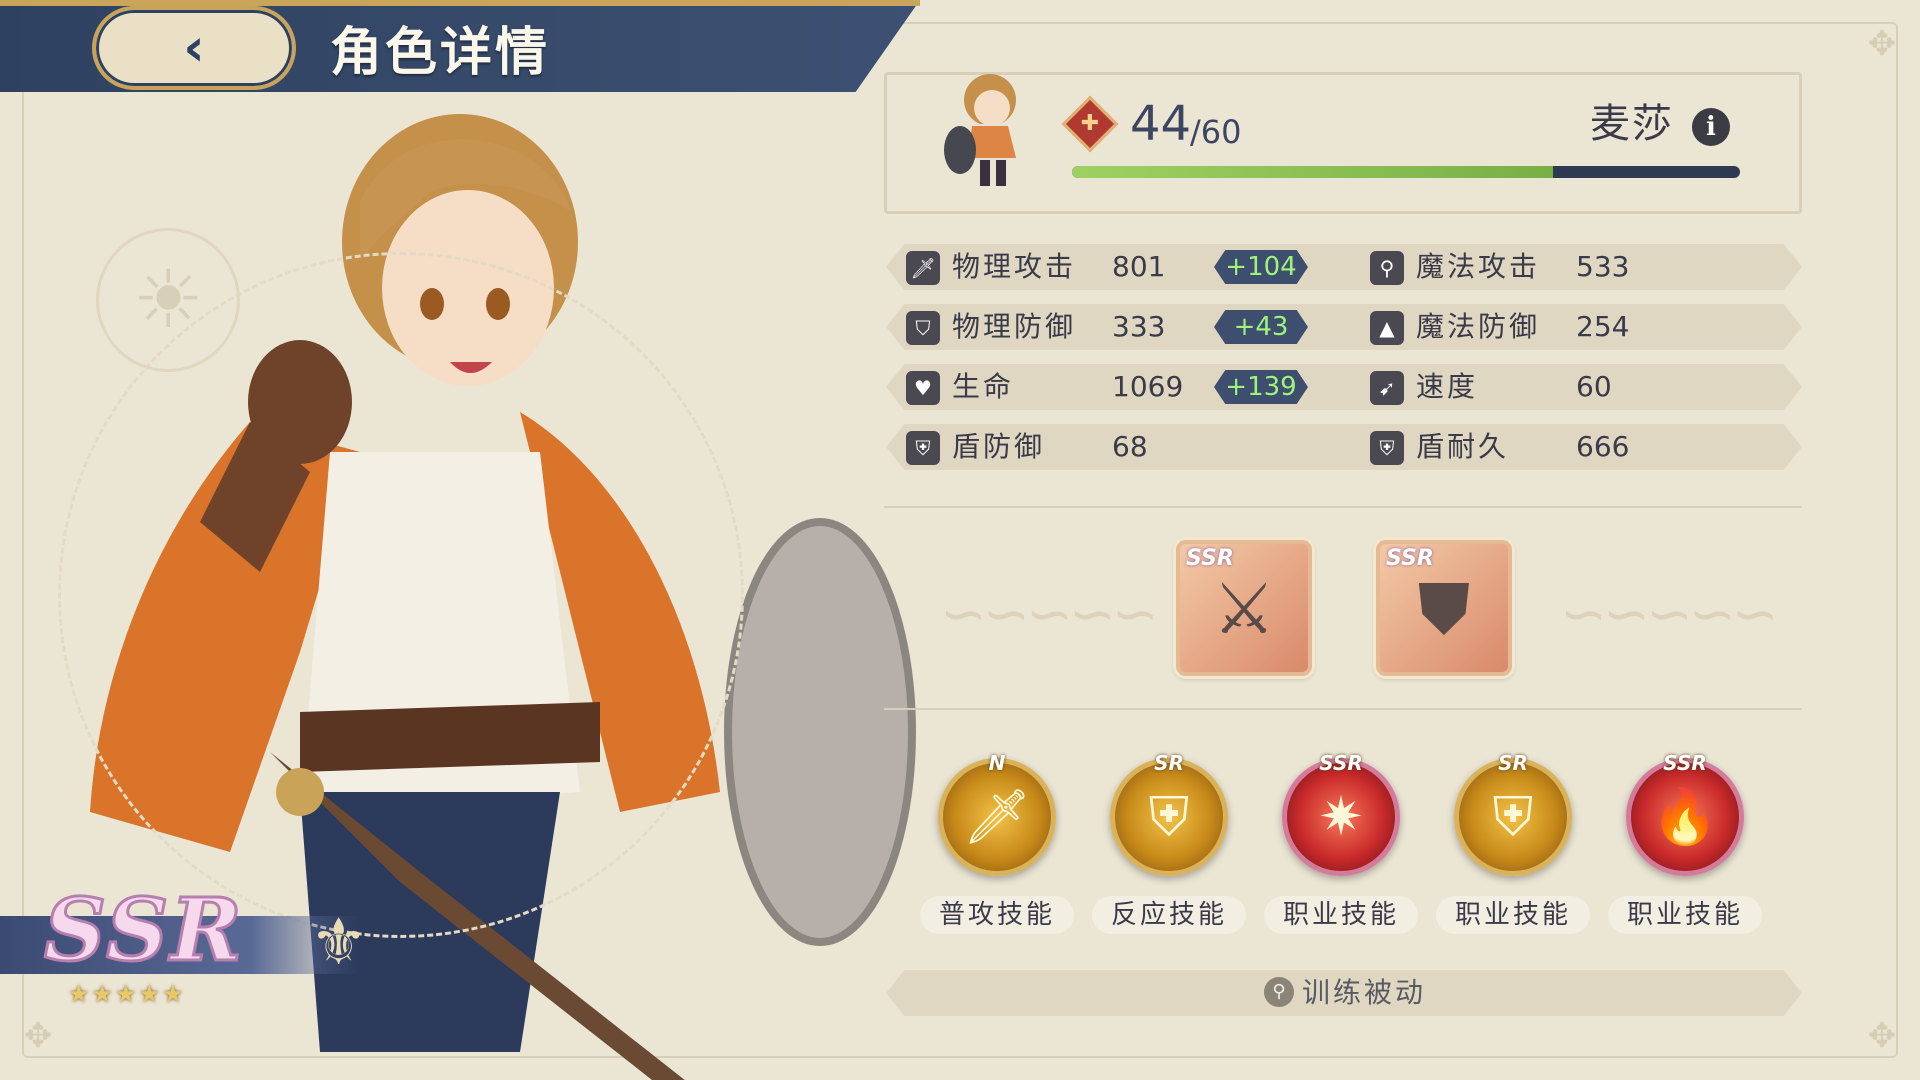 The width and height of the screenshot is (1920, 1080). I want to click on stat-row, so click(1344, 387).